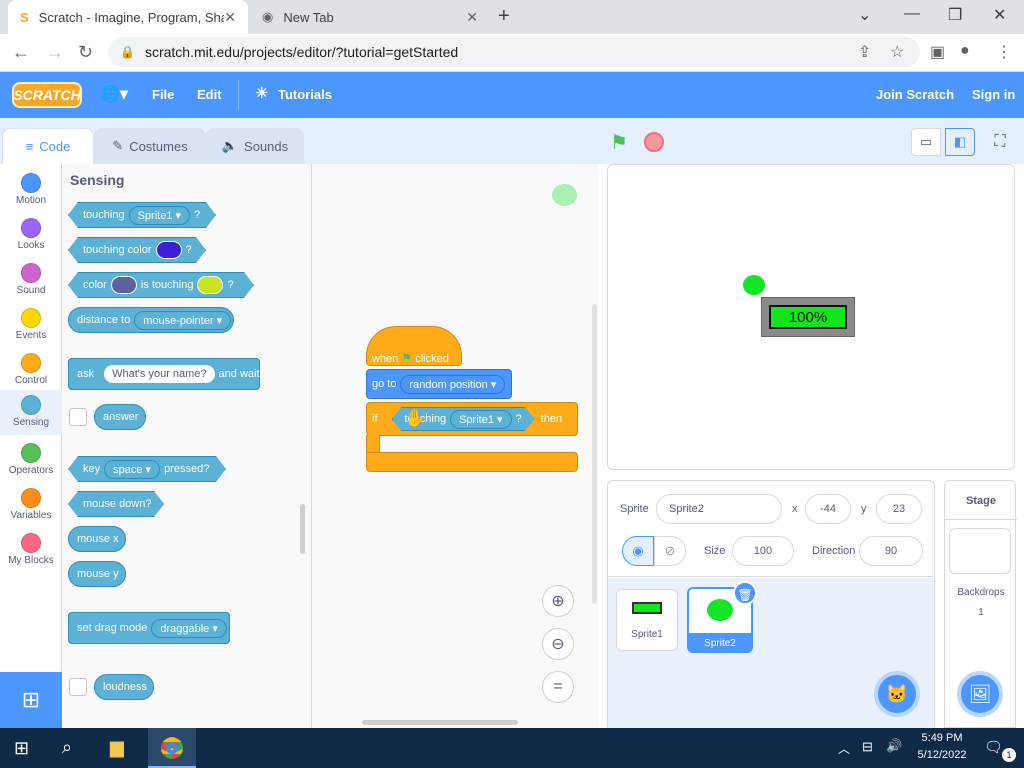 Image resolution: width=1024 pixels, height=768 pixels. I want to click on clock-time: 5:49 PM, so click(942, 738).